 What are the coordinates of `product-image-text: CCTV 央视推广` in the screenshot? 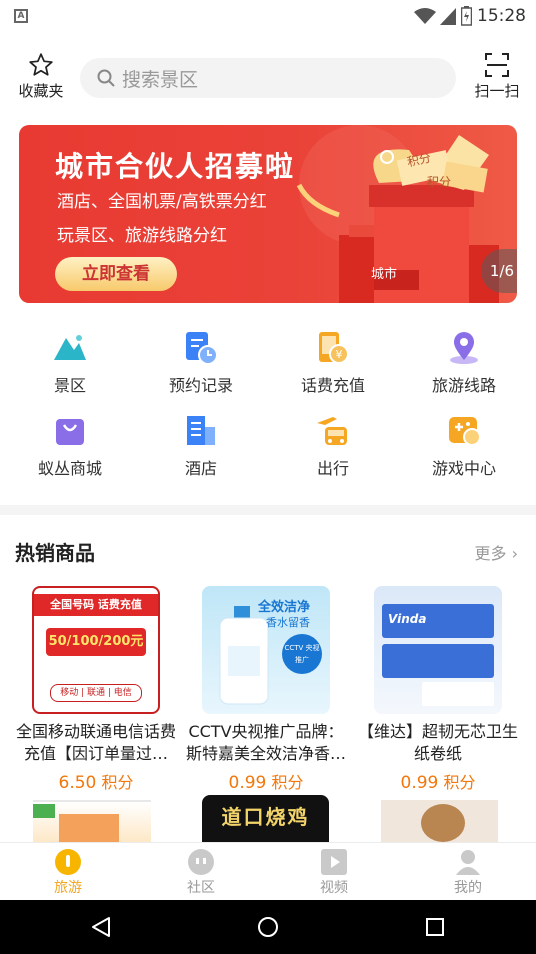 It's located at (302, 654).